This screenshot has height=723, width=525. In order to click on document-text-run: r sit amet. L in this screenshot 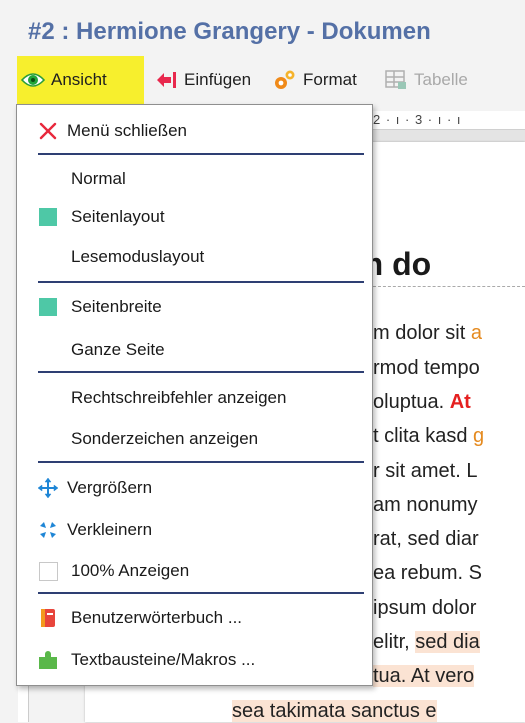, I will do `click(425, 471)`.